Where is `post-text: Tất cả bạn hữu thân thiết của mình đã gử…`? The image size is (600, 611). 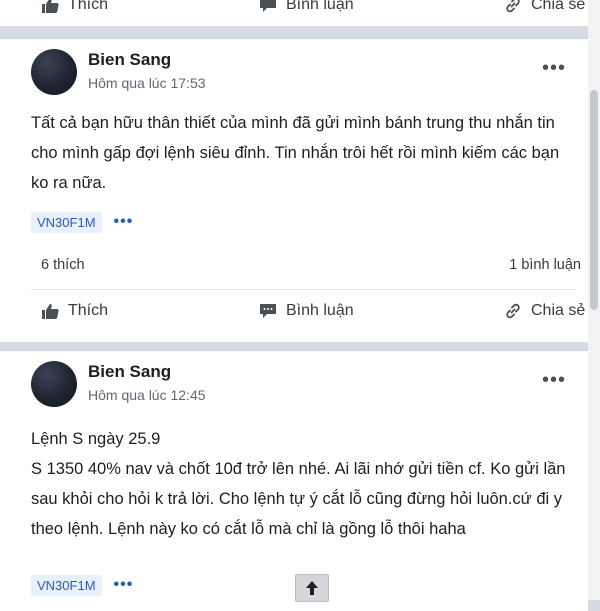
post-text: Tất cả bạn hữu thân thiết của mình đã gử… is located at coordinates (295, 153).